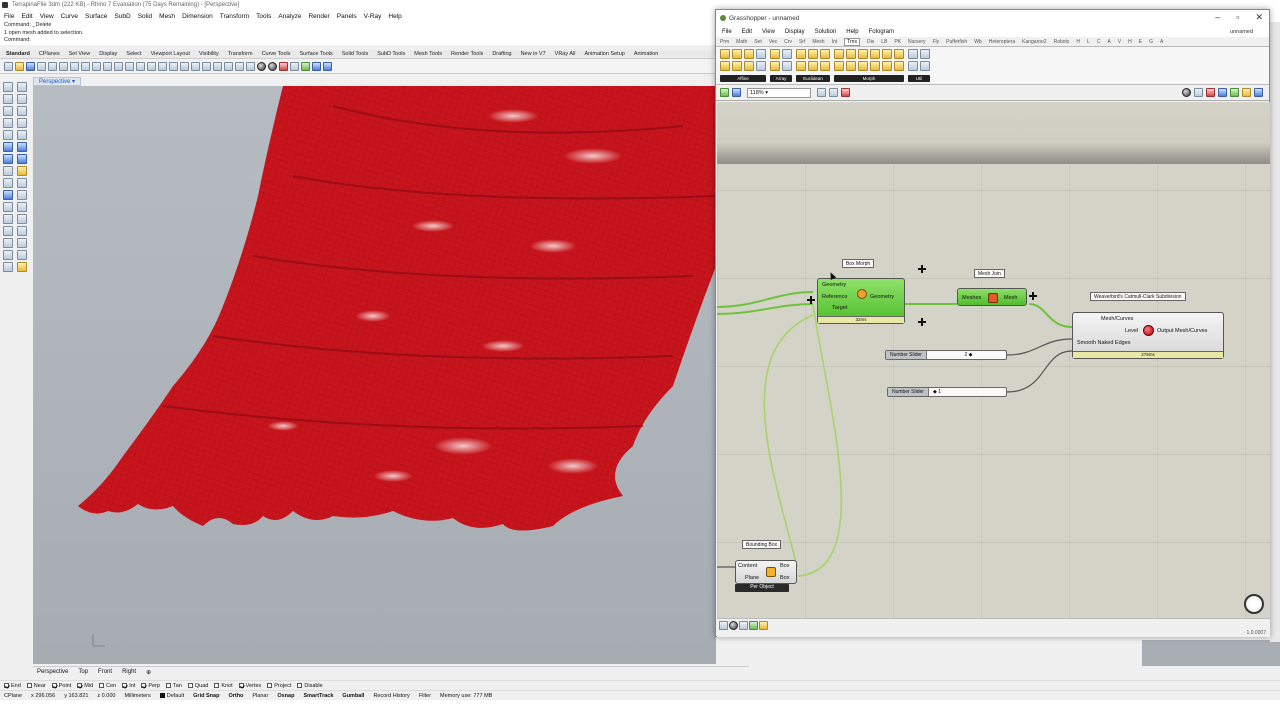  Describe the element at coordinates (318, 16) in the screenshot. I see `menu-render: Render` at that location.